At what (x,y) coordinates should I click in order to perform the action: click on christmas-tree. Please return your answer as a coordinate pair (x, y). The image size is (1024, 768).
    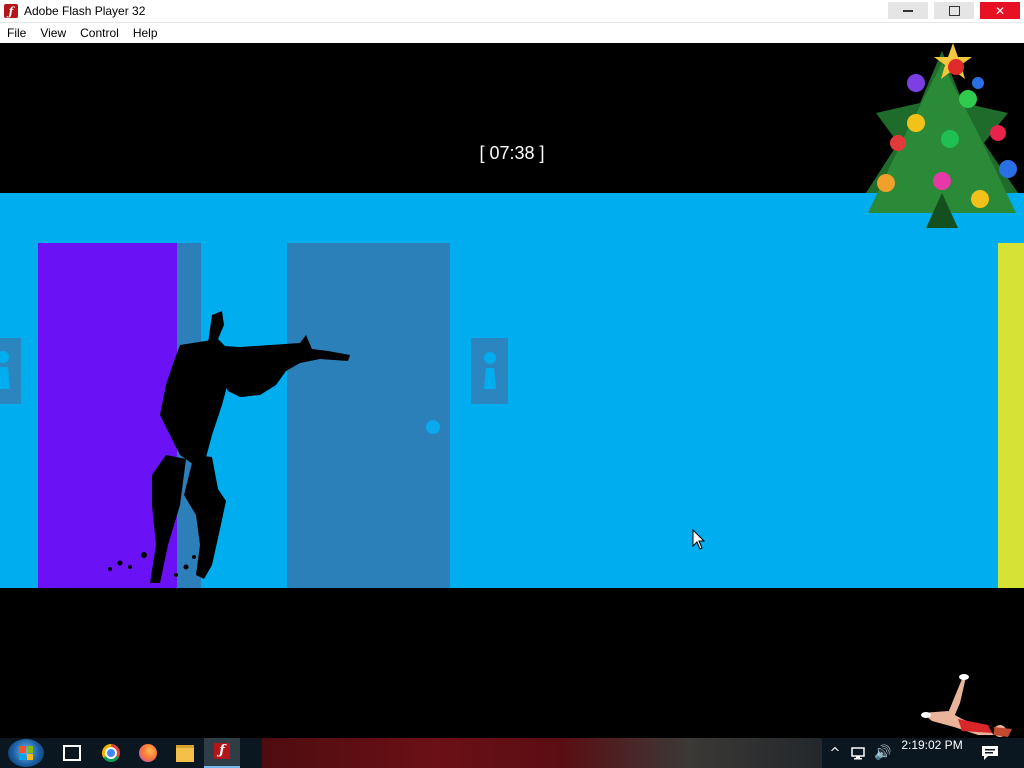
    Looking at the image, I should click on (942, 135).